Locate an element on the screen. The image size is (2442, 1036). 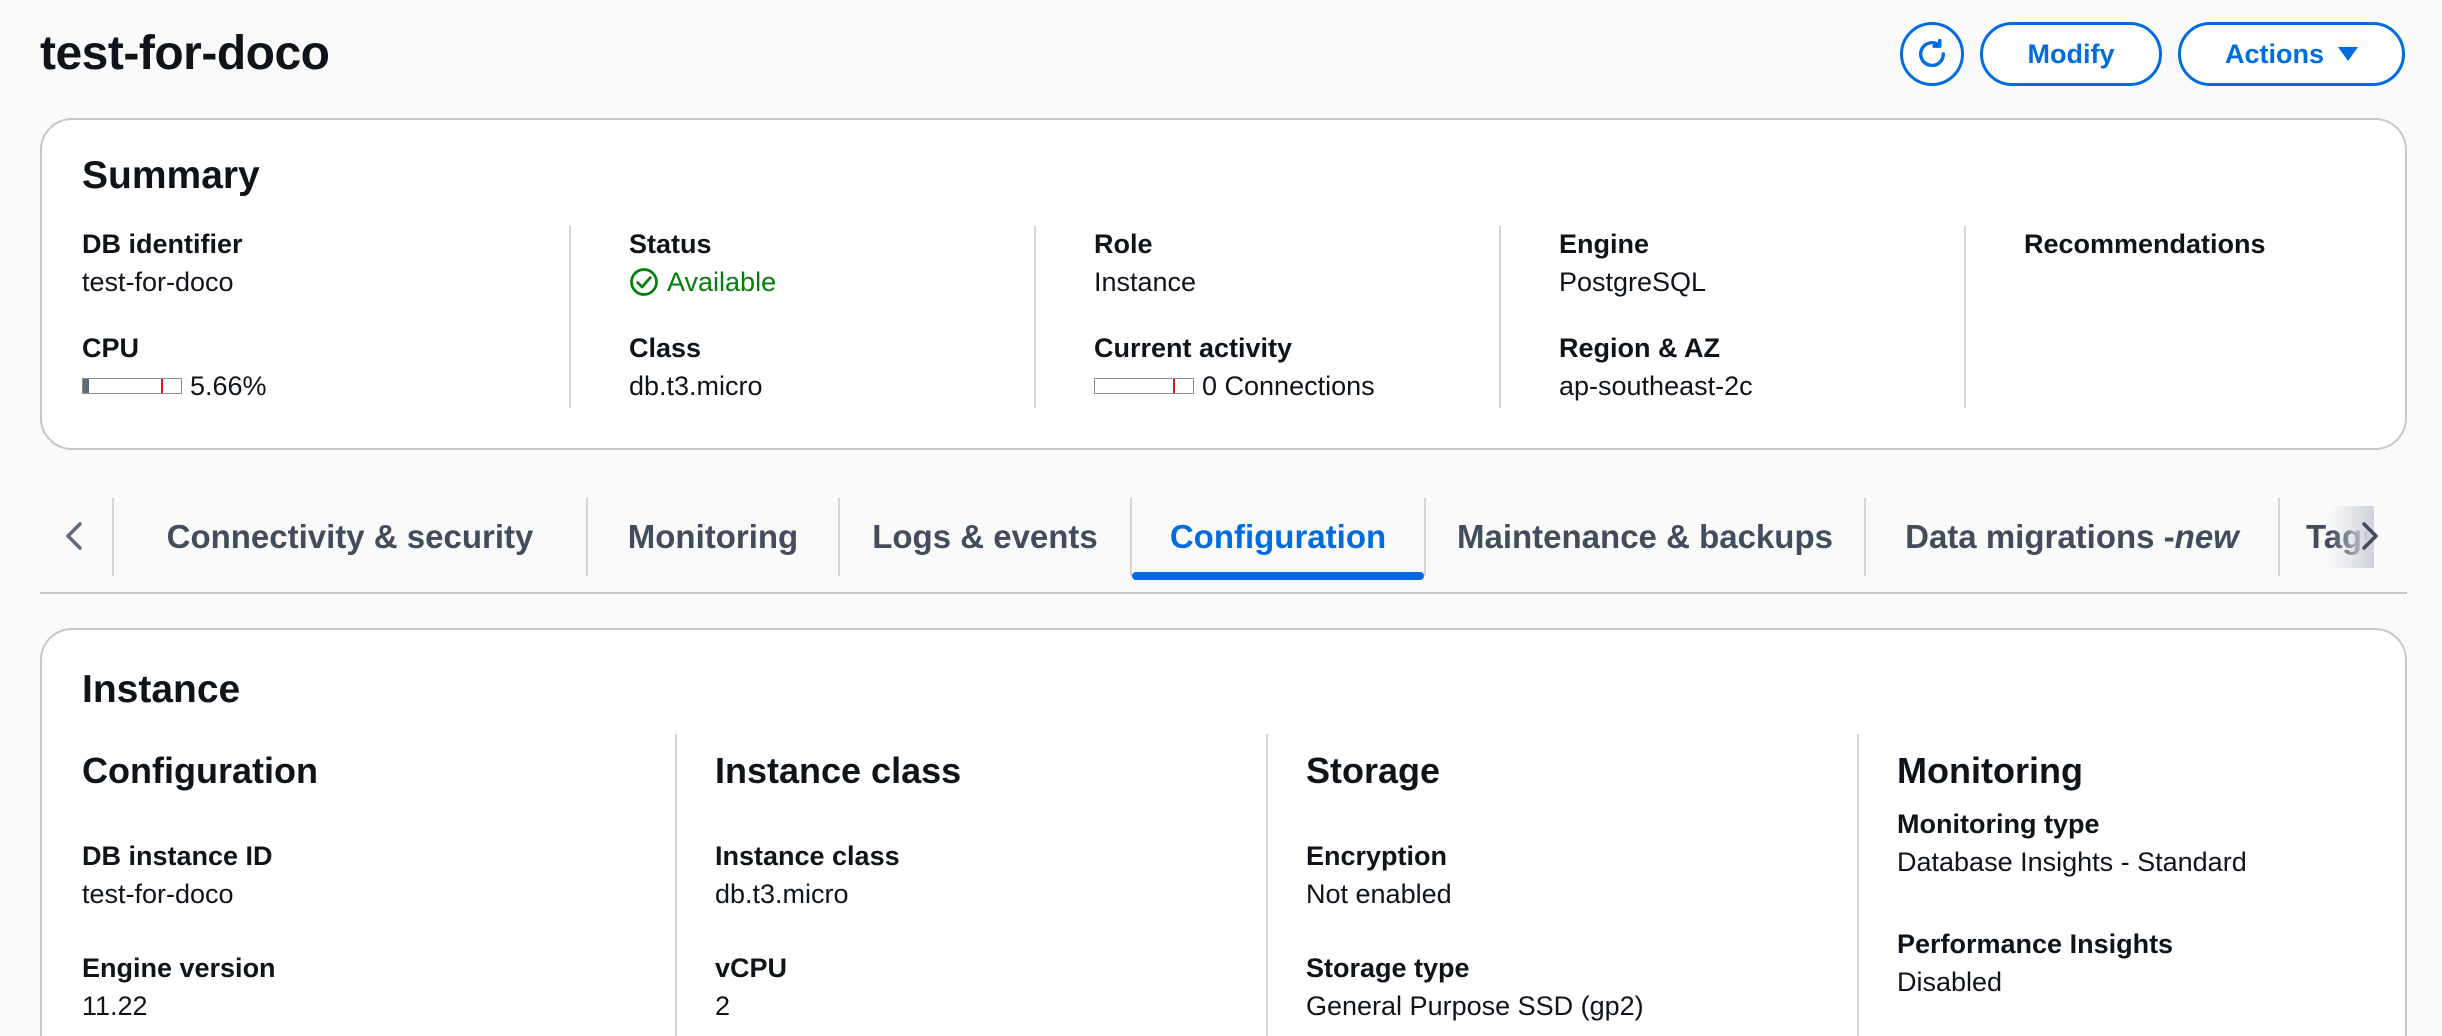
storage-heading: Storage is located at coordinates (1373, 770).